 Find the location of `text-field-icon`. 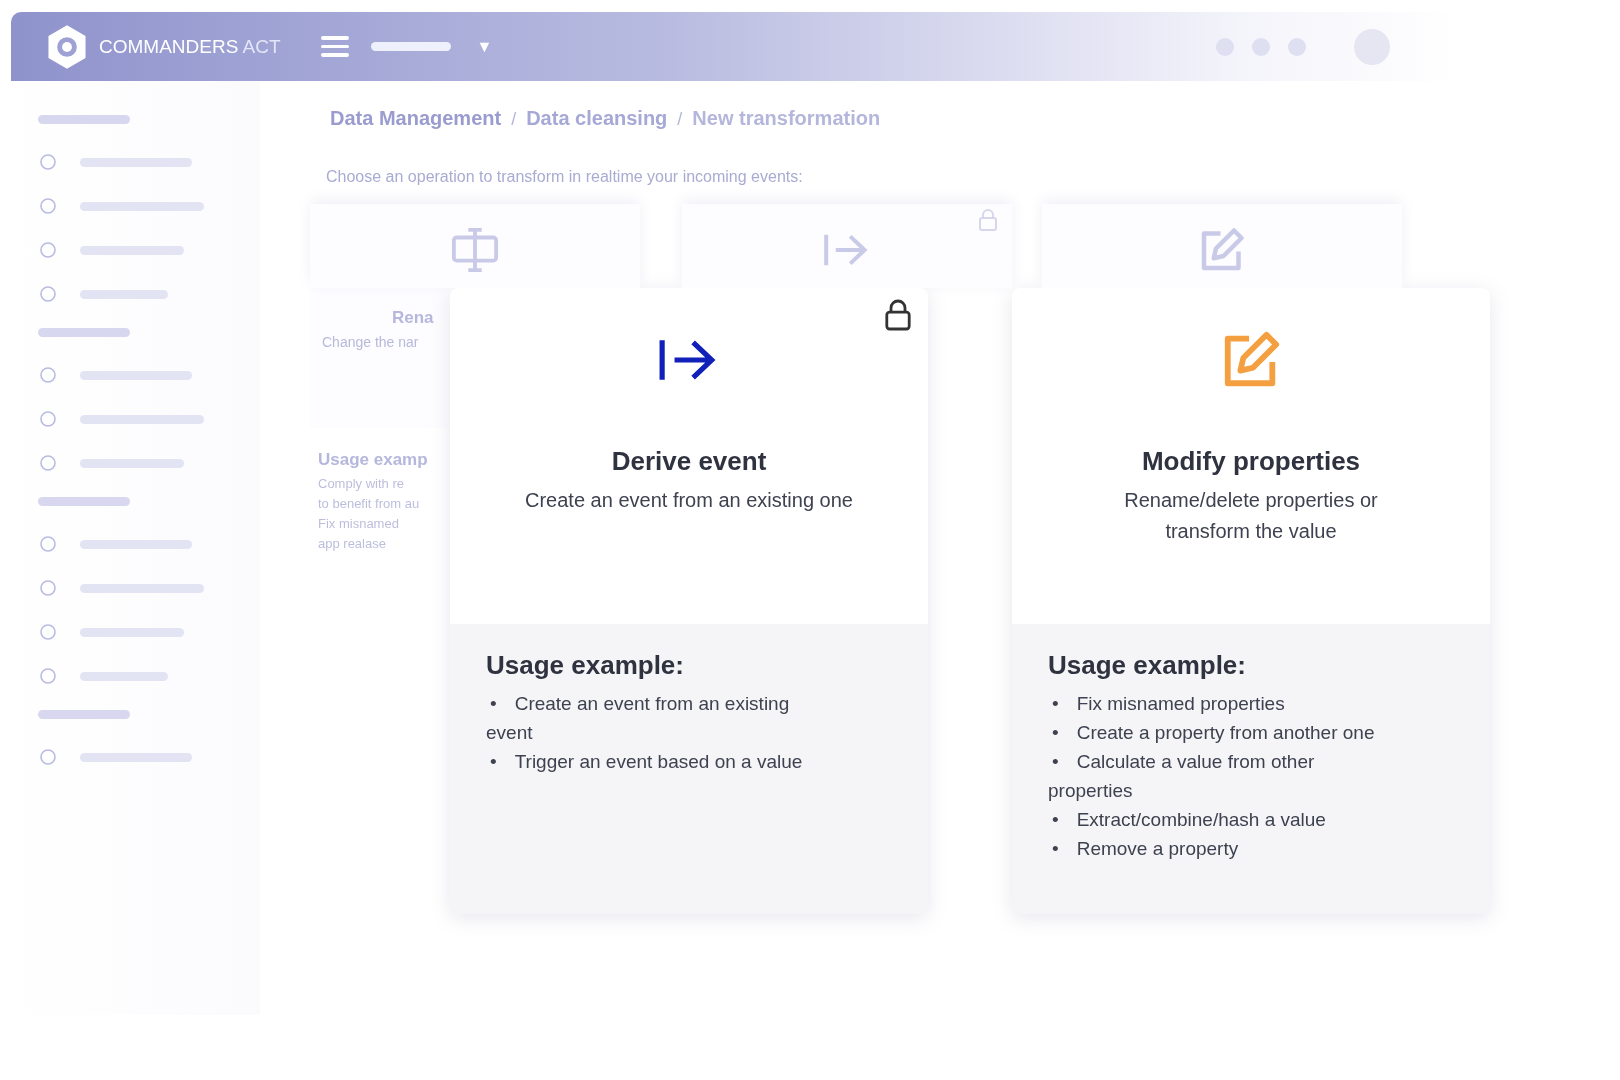

text-field-icon is located at coordinates (475, 250).